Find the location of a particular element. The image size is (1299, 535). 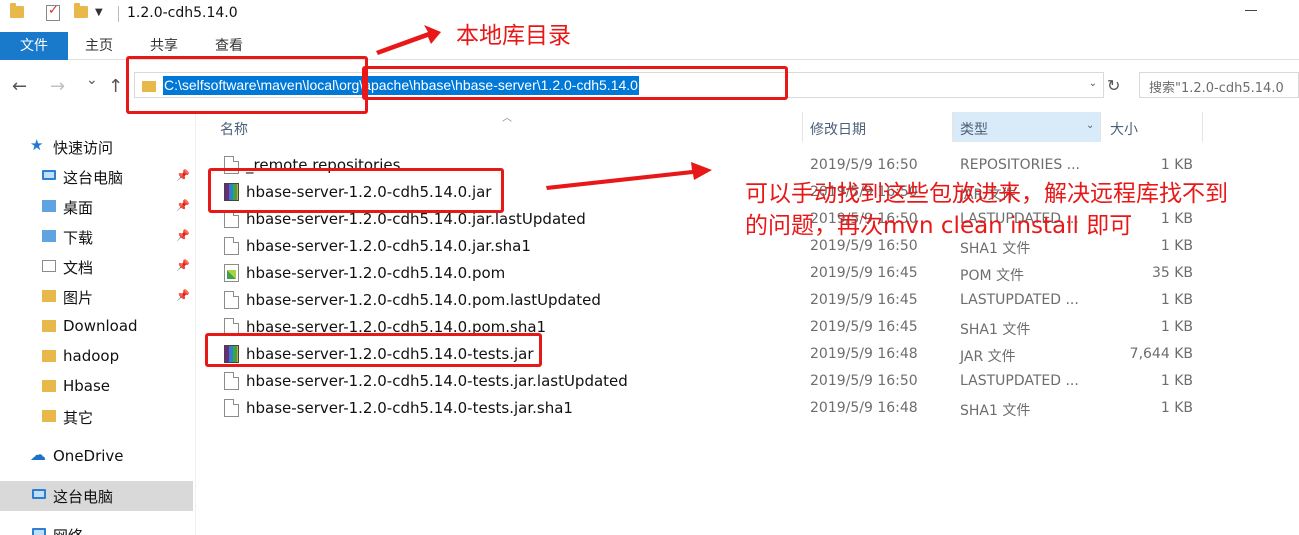

sidebar-item-this-pc: 这台电脑 is located at coordinates (96, 496).